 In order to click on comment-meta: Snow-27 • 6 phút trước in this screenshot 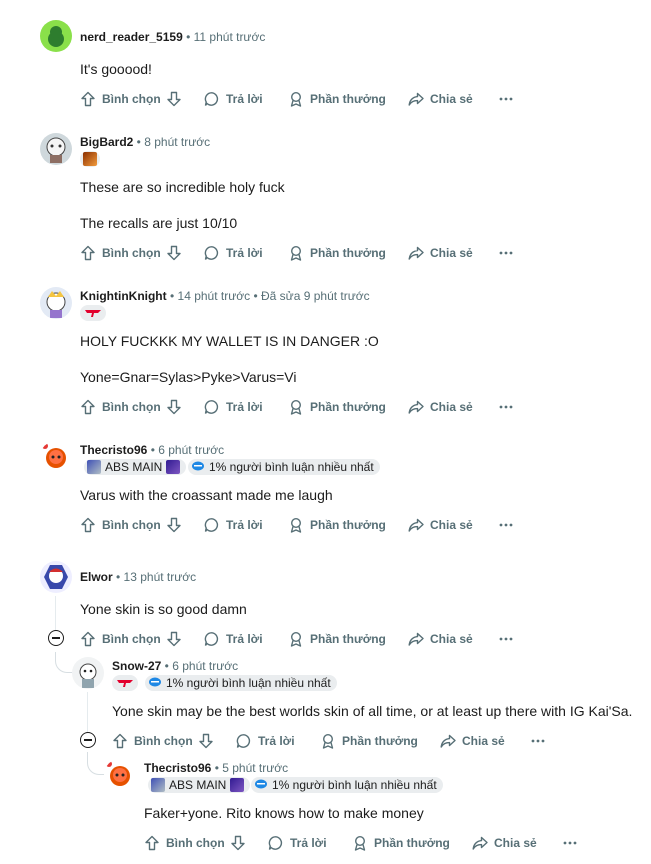, I will do `click(175, 666)`.